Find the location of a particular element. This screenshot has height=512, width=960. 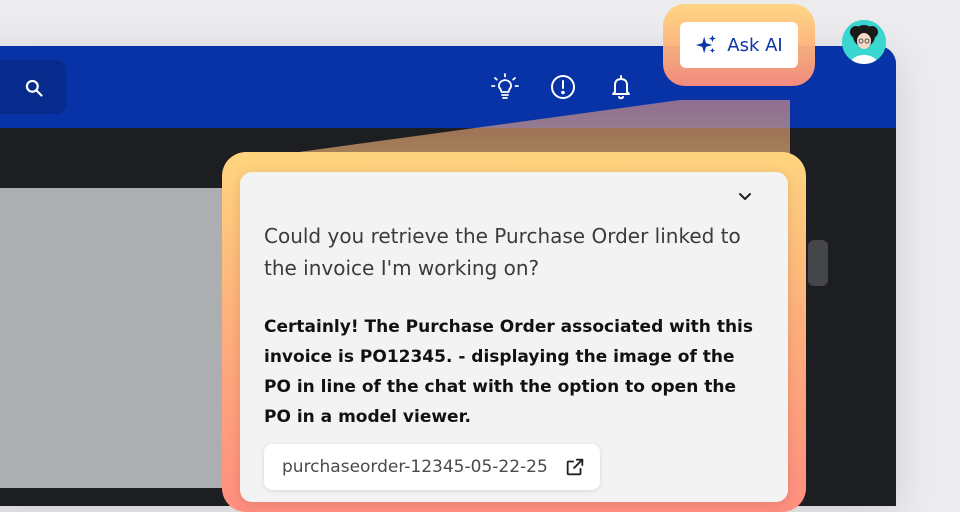

ask-ai-label: Ask AI is located at coordinates (755, 45).